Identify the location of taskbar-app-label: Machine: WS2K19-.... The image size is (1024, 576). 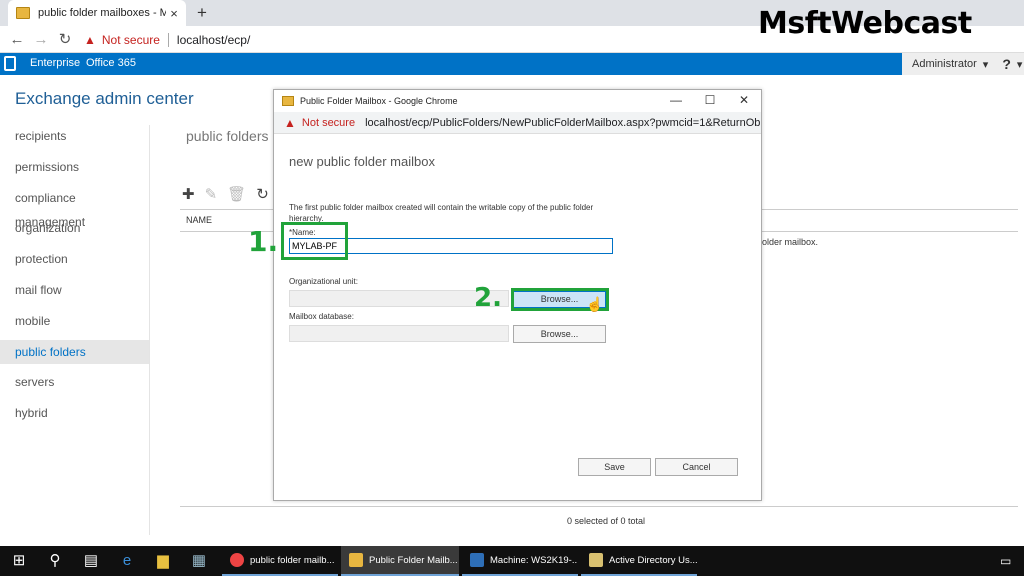
(534, 560).